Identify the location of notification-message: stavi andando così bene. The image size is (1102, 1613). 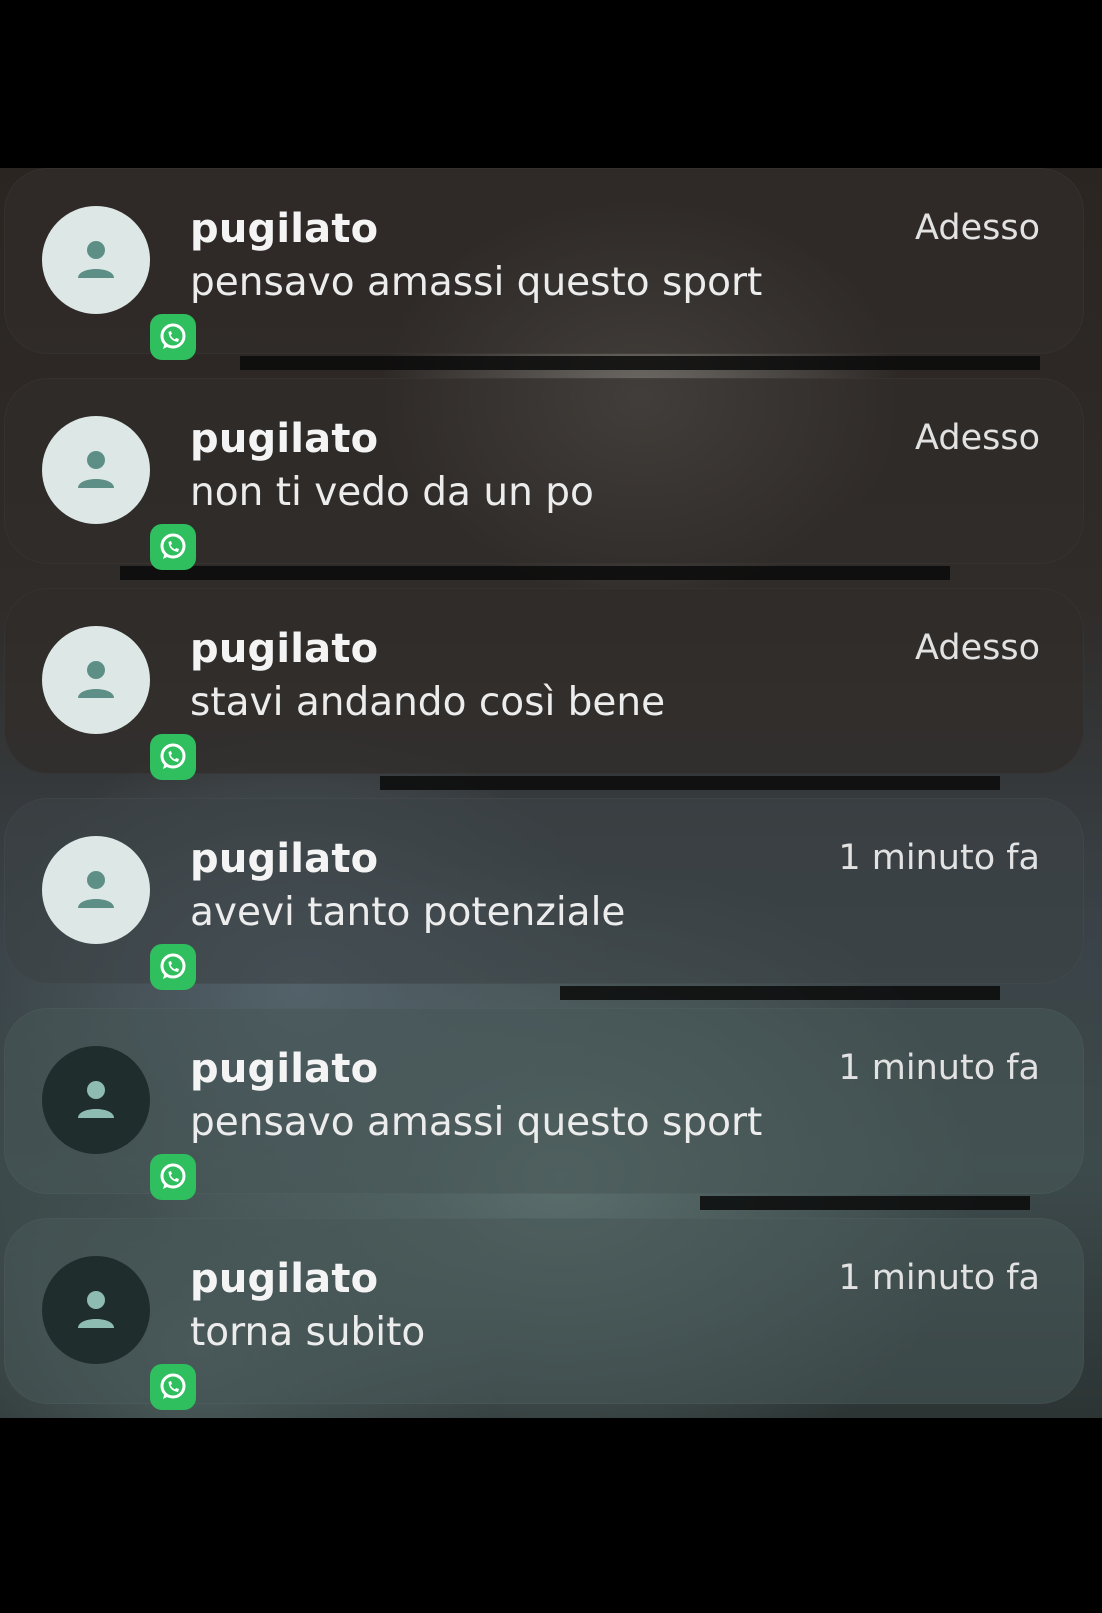
(428, 702).